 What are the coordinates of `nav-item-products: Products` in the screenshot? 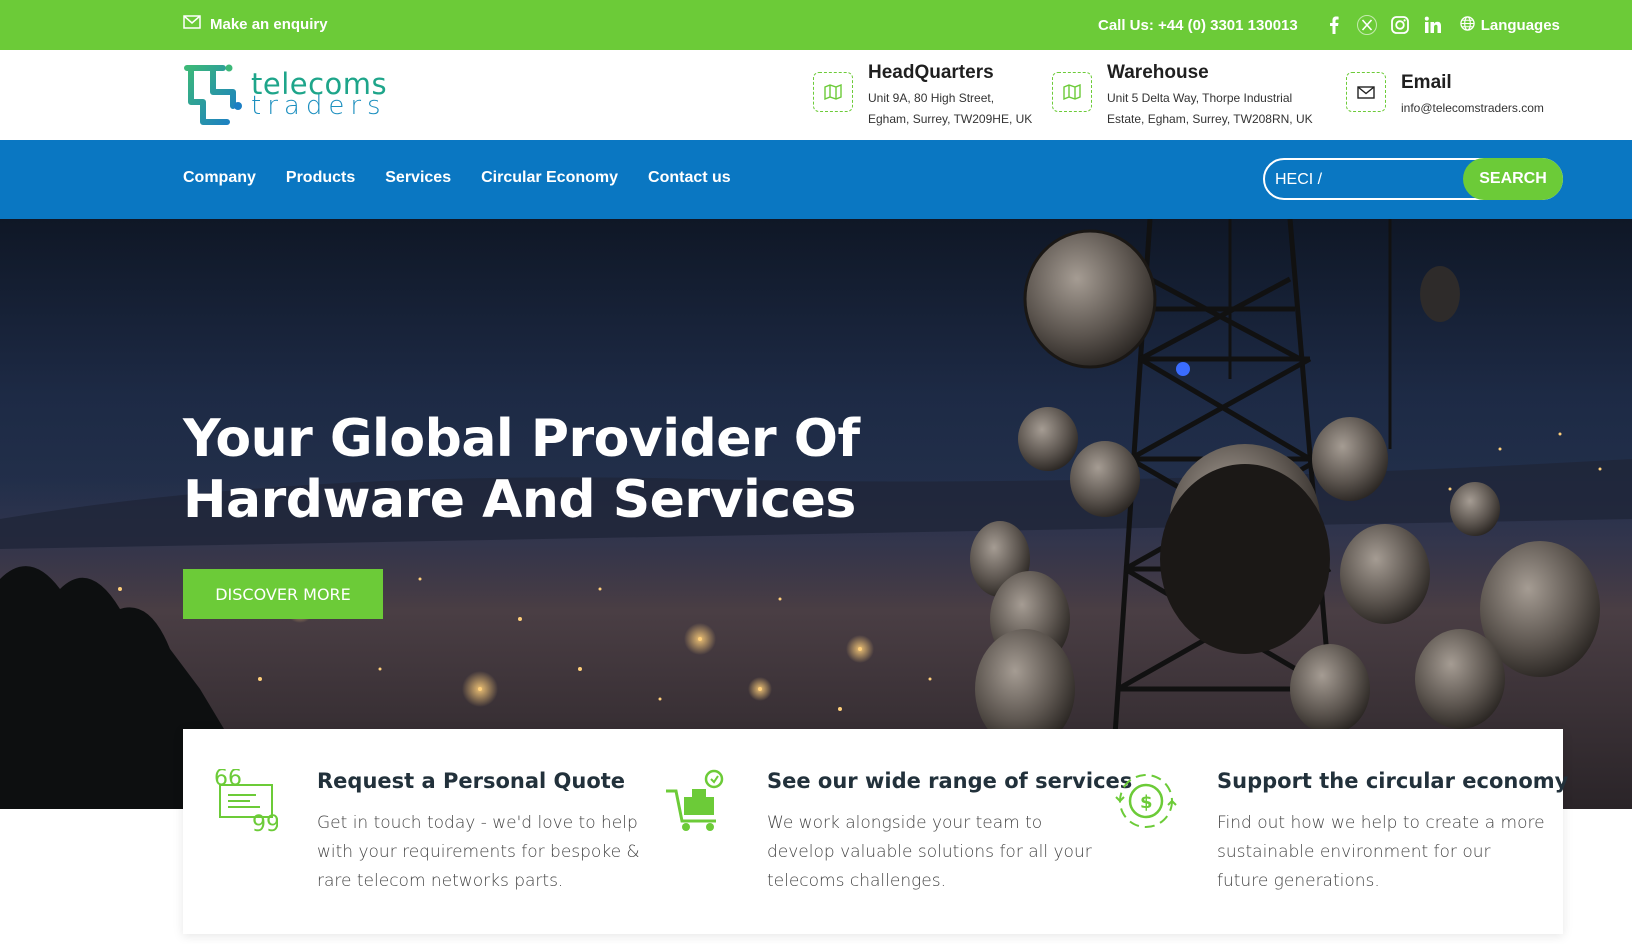 It's located at (320, 178).